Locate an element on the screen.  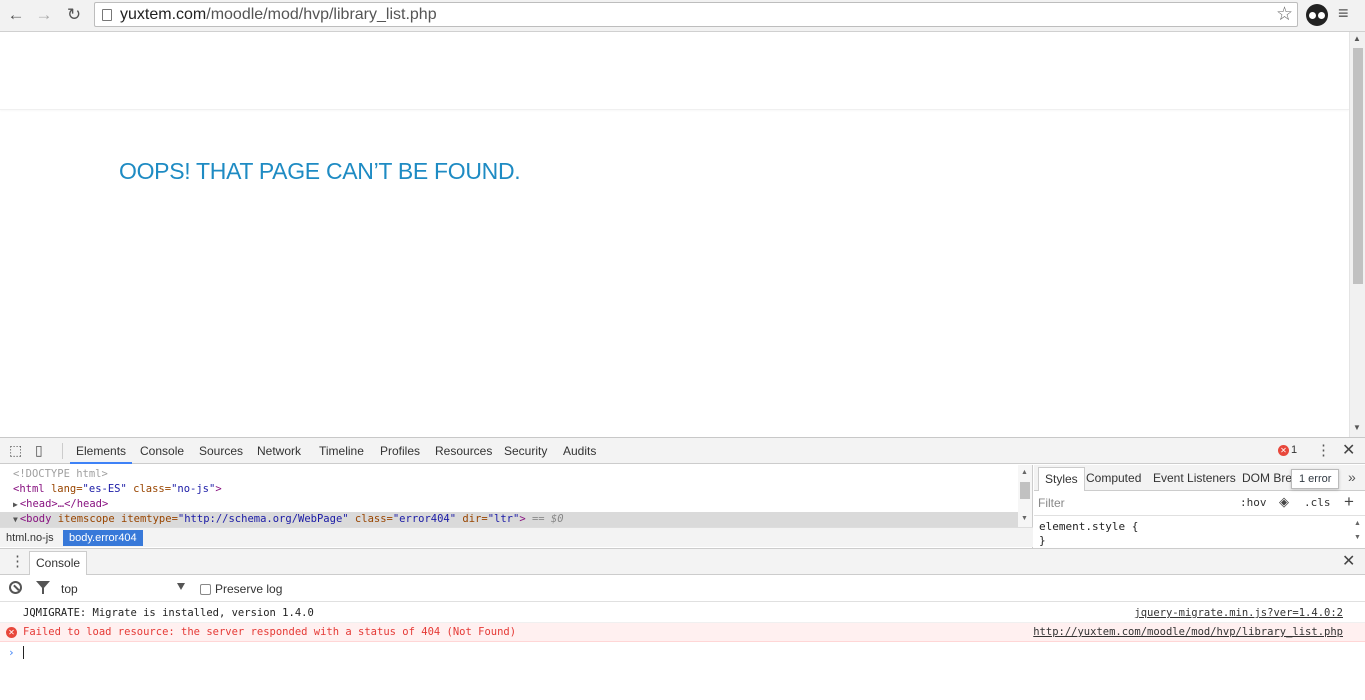
tab-console: Console is located at coordinates (162, 451).